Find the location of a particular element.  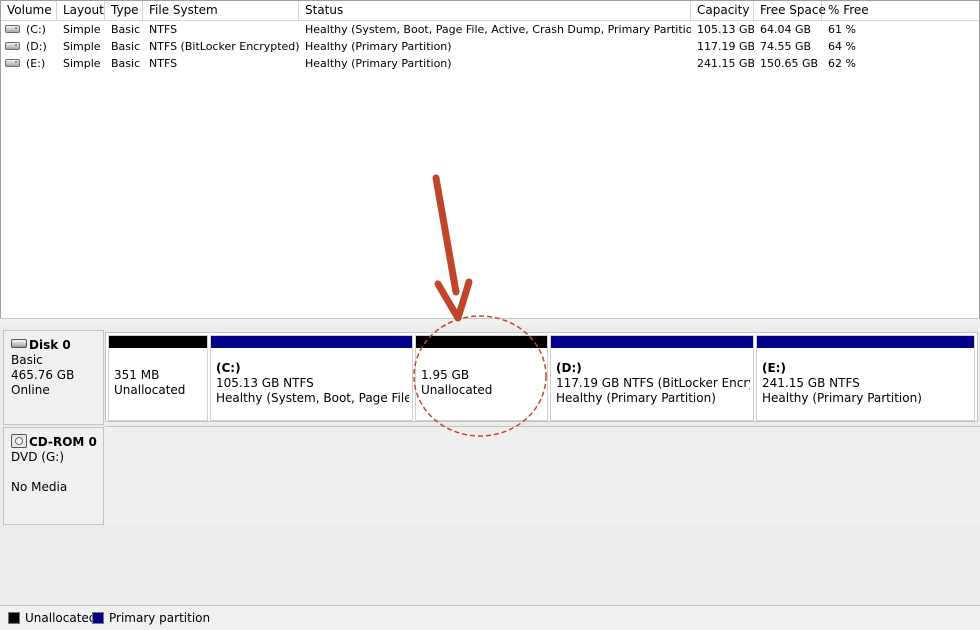

column-header-capacity: Capacity is located at coordinates (722, 10).